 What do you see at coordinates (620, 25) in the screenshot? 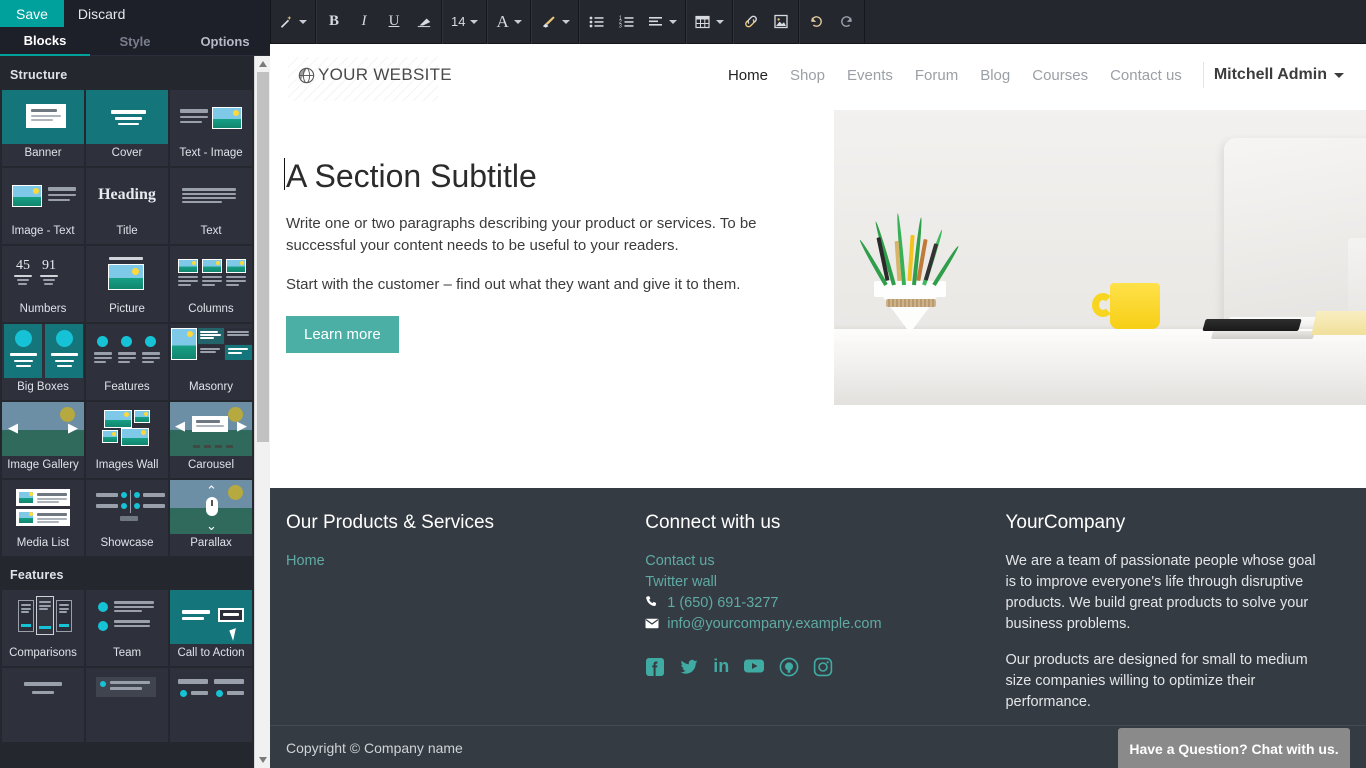
I see `svg-text: 3` at bounding box center [620, 25].